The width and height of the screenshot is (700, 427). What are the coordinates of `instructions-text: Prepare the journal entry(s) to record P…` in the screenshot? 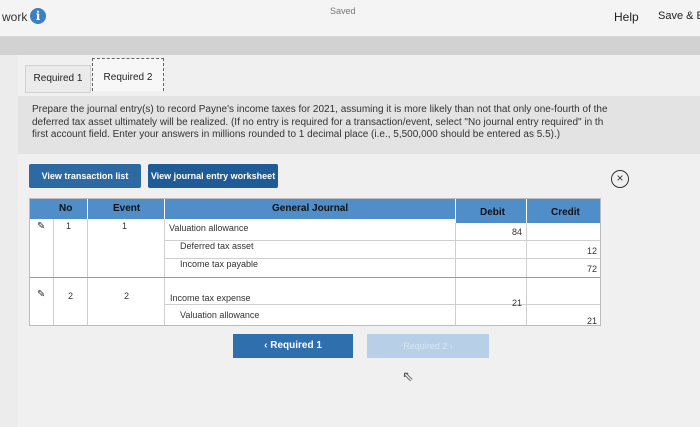 It's located at (366, 123).